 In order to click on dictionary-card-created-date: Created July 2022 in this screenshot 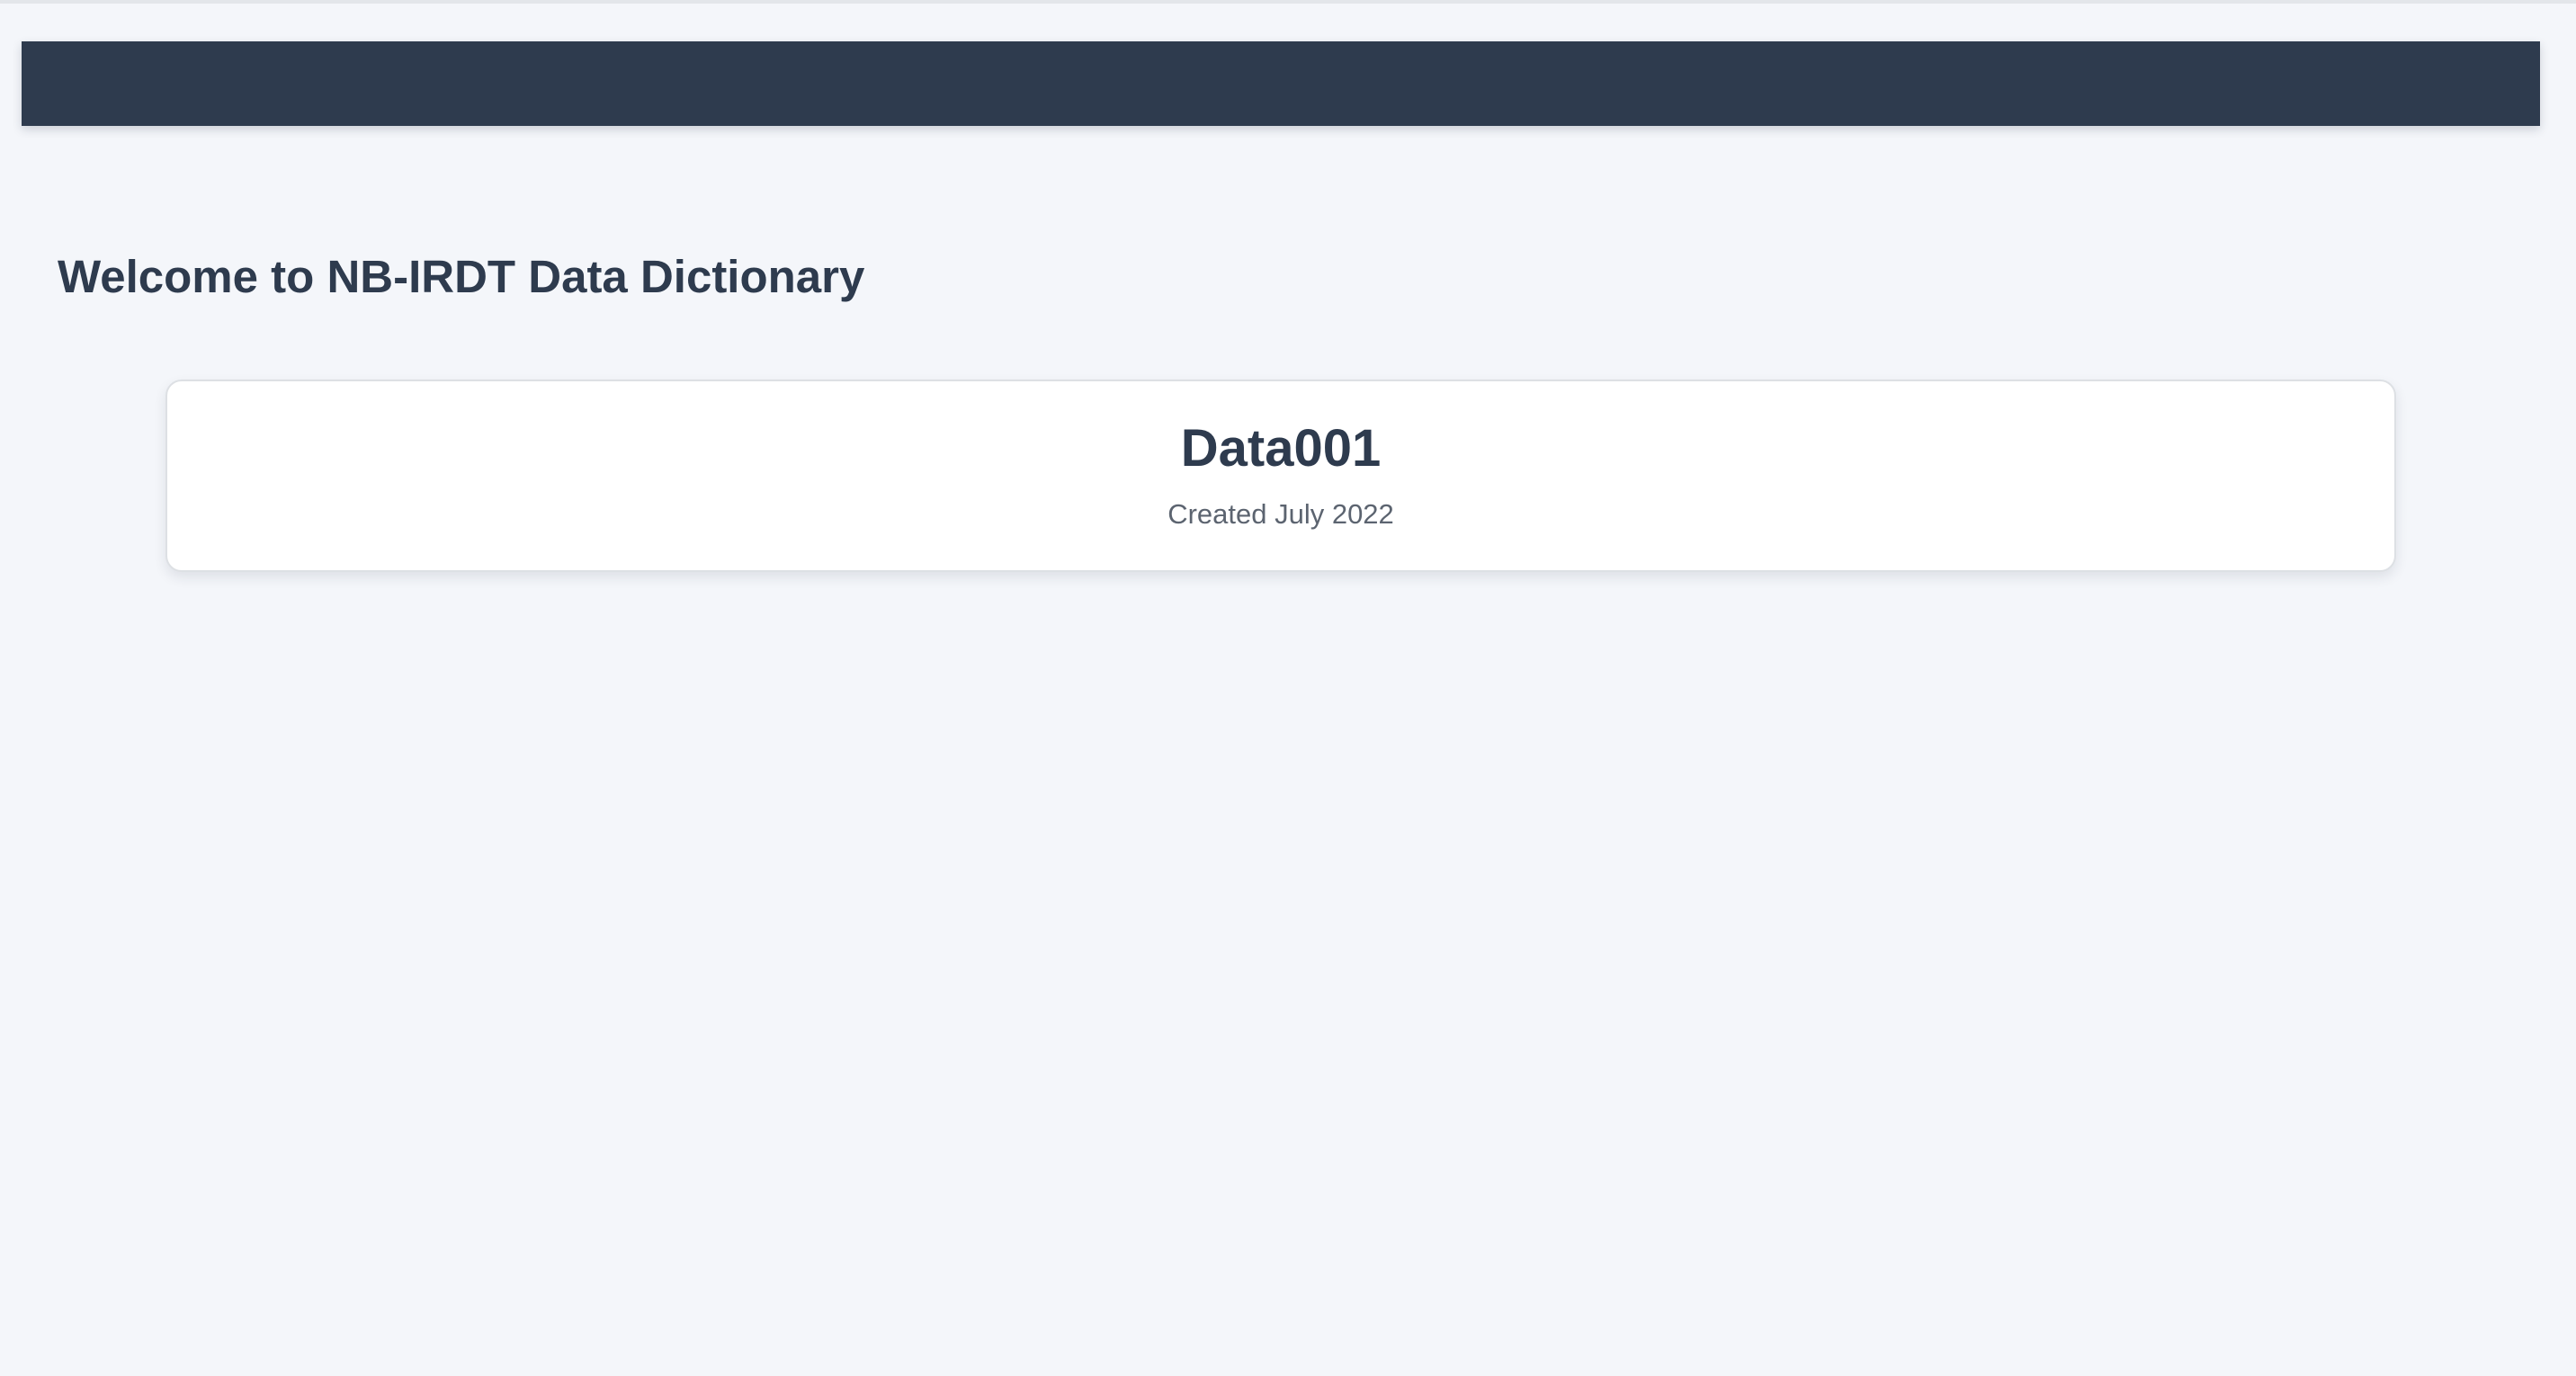, I will do `click(1280, 514)`.